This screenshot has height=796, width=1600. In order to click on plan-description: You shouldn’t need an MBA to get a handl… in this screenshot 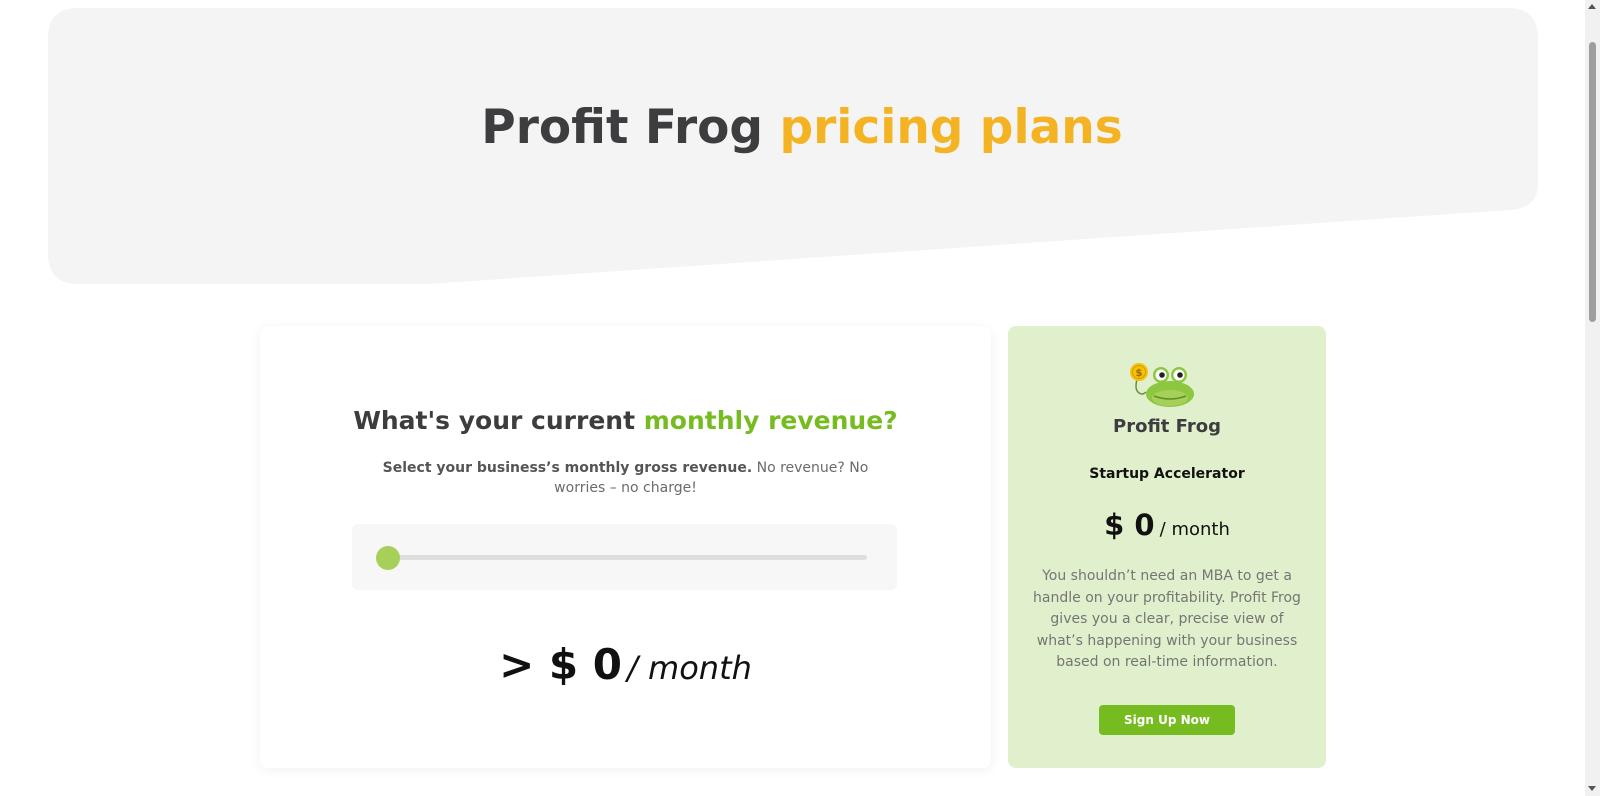, I will do `click(1167, 619)`.